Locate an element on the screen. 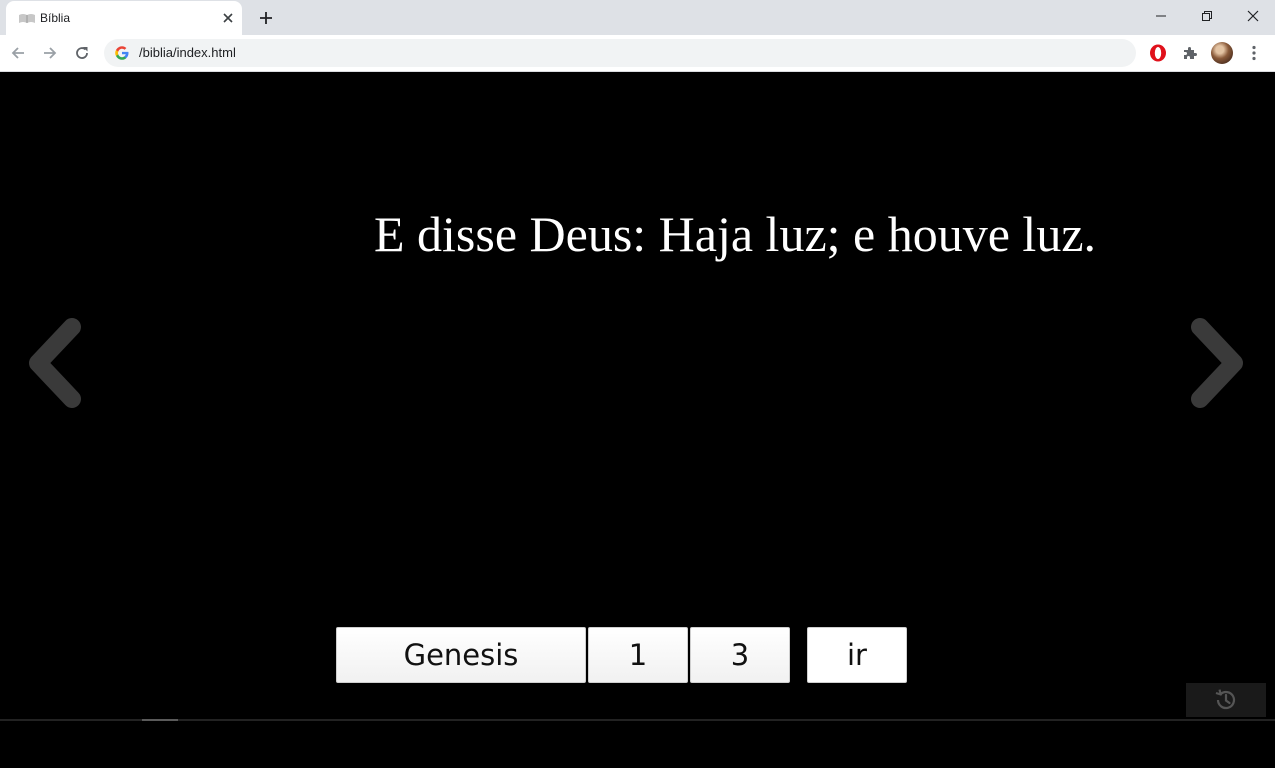 The width and height of the screenshot is (1275, 768). extensions-button is located at coordinates (1190, 53).